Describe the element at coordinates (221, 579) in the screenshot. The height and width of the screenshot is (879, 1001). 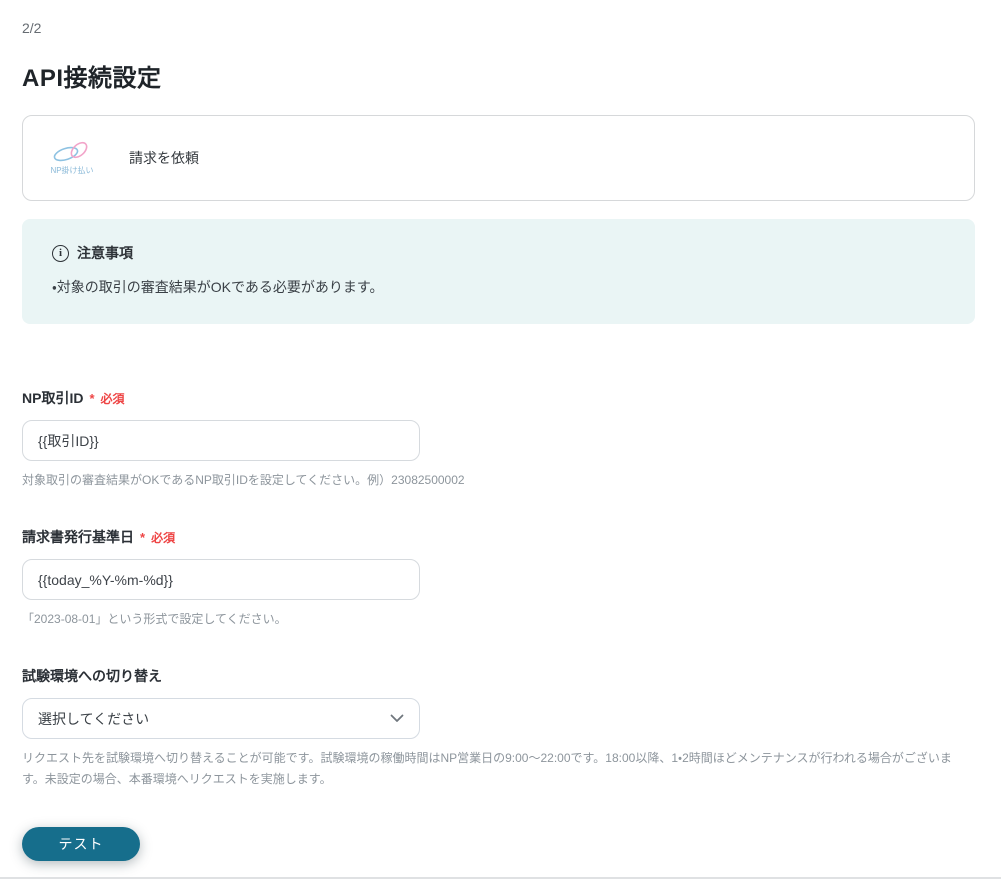
I see `invoice-base-date-input` at that location.